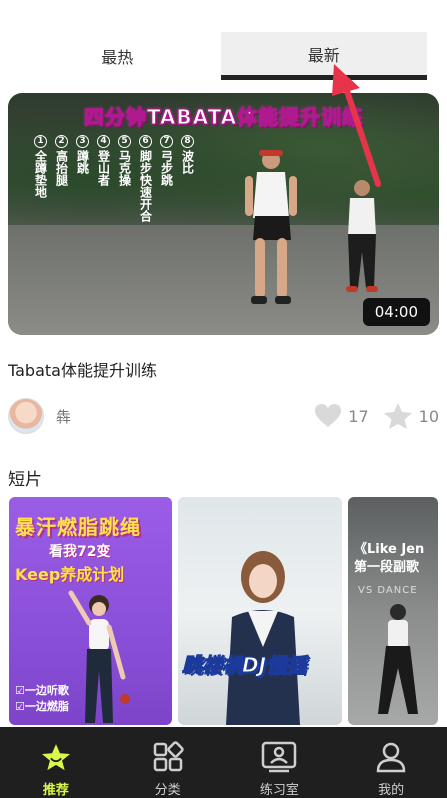  I want to click on profile-icon, so click(391, 757).